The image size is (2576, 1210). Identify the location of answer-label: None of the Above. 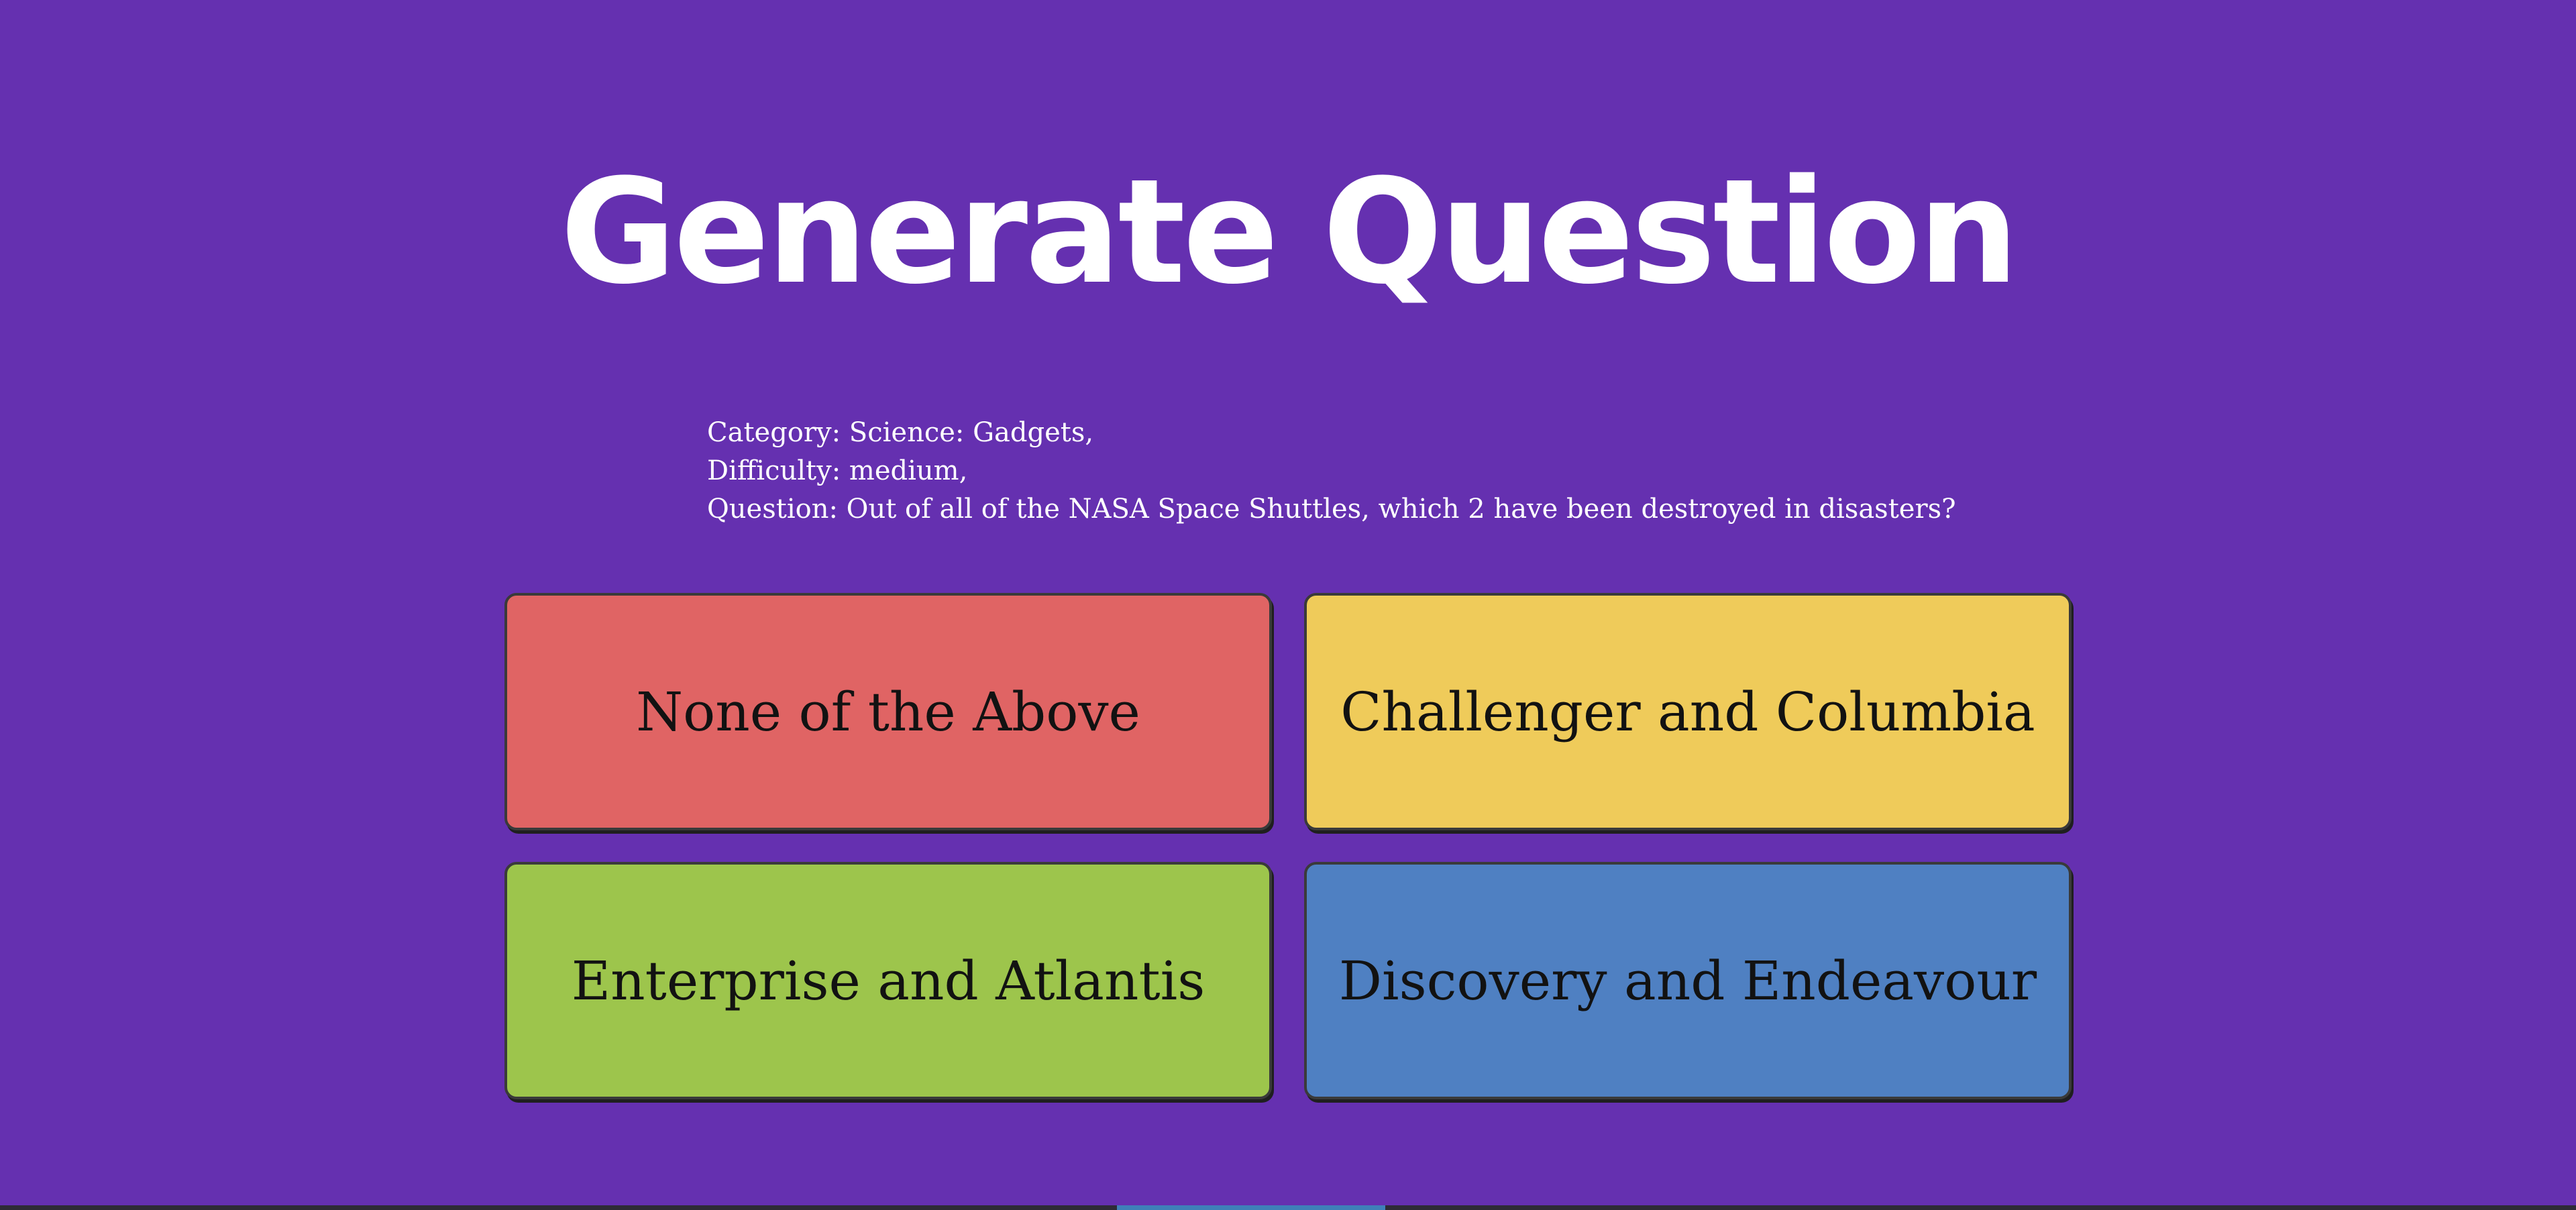
(888, 711).